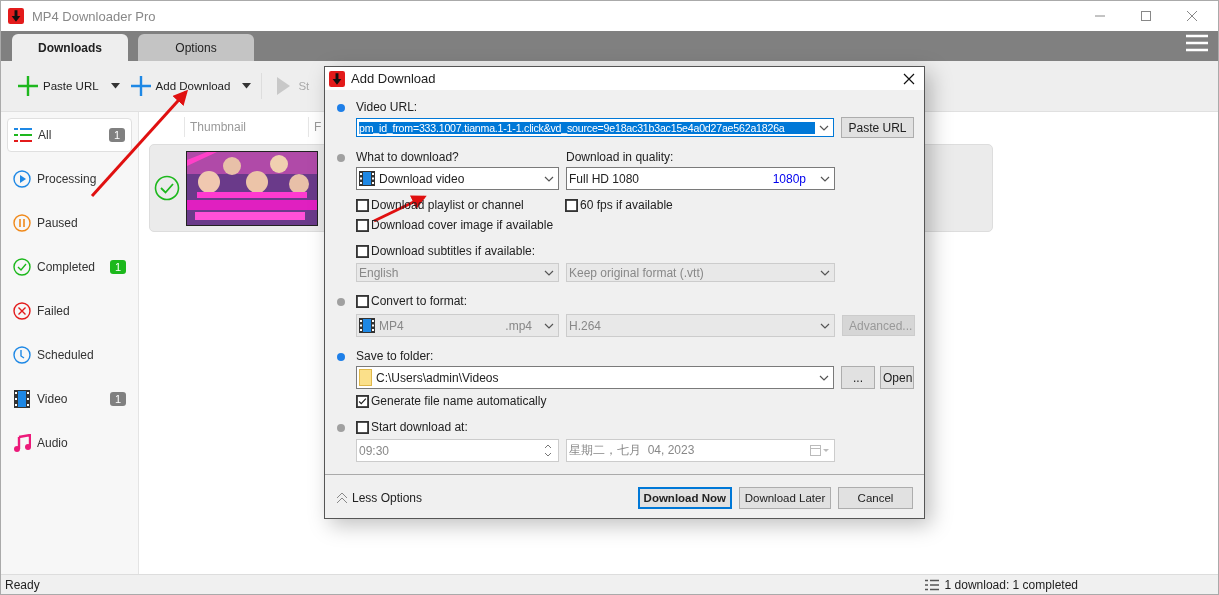 This screenshot has height=595, width=1219. I want to click on field-label: Video URL:, so click(387, 107).